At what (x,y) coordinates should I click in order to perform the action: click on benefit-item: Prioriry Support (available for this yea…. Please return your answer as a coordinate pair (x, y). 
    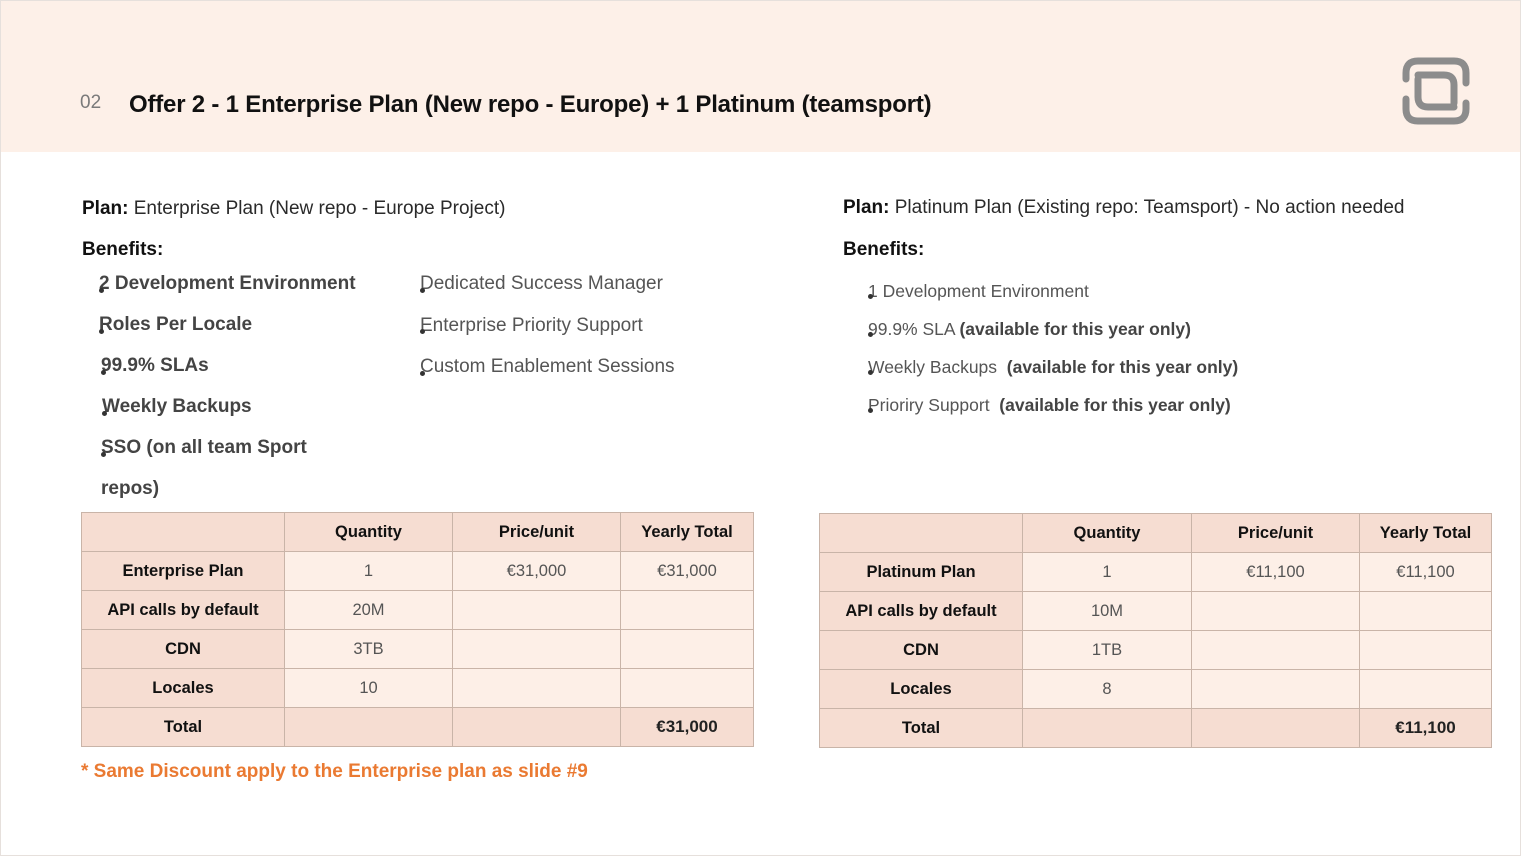
    Looking at the image, I should click on (1040, 411).